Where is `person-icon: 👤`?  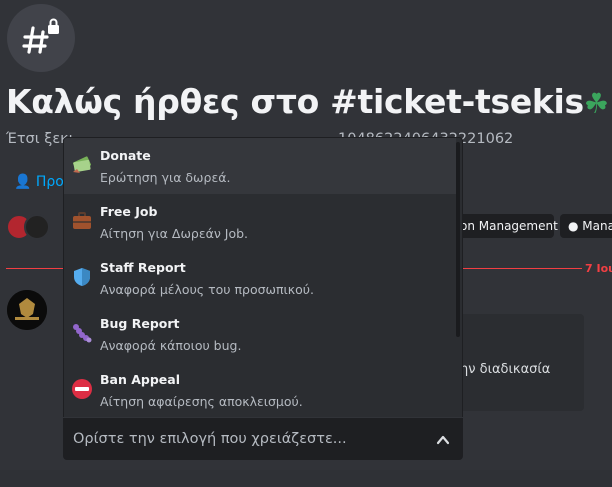 person-icon: 👤 is located at coordinates (23, 182).